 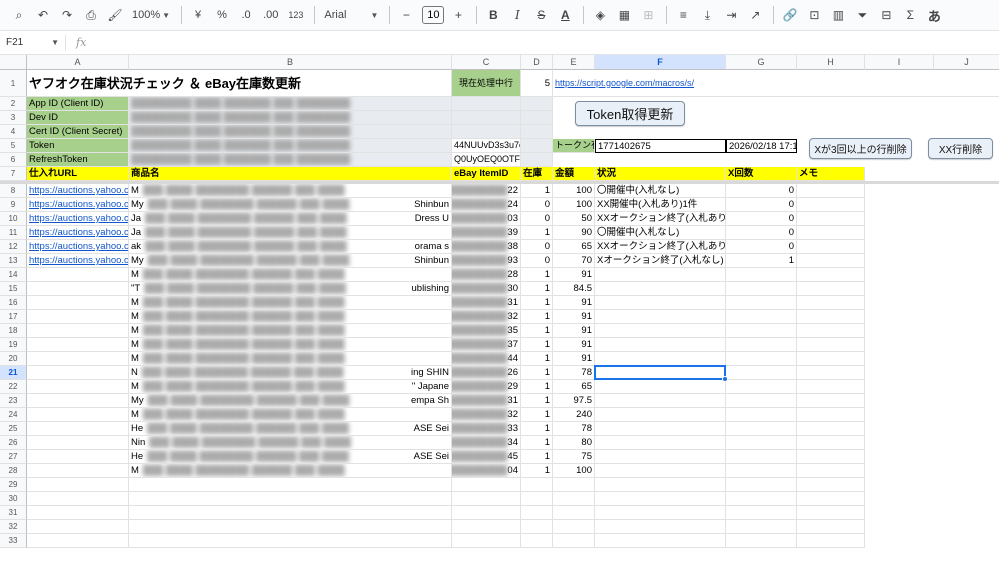 What do you see at coordinates (486, 303) in the screenshot?
I see `table-cell-itemid: ██████████31` at bounding box center [486, 303].